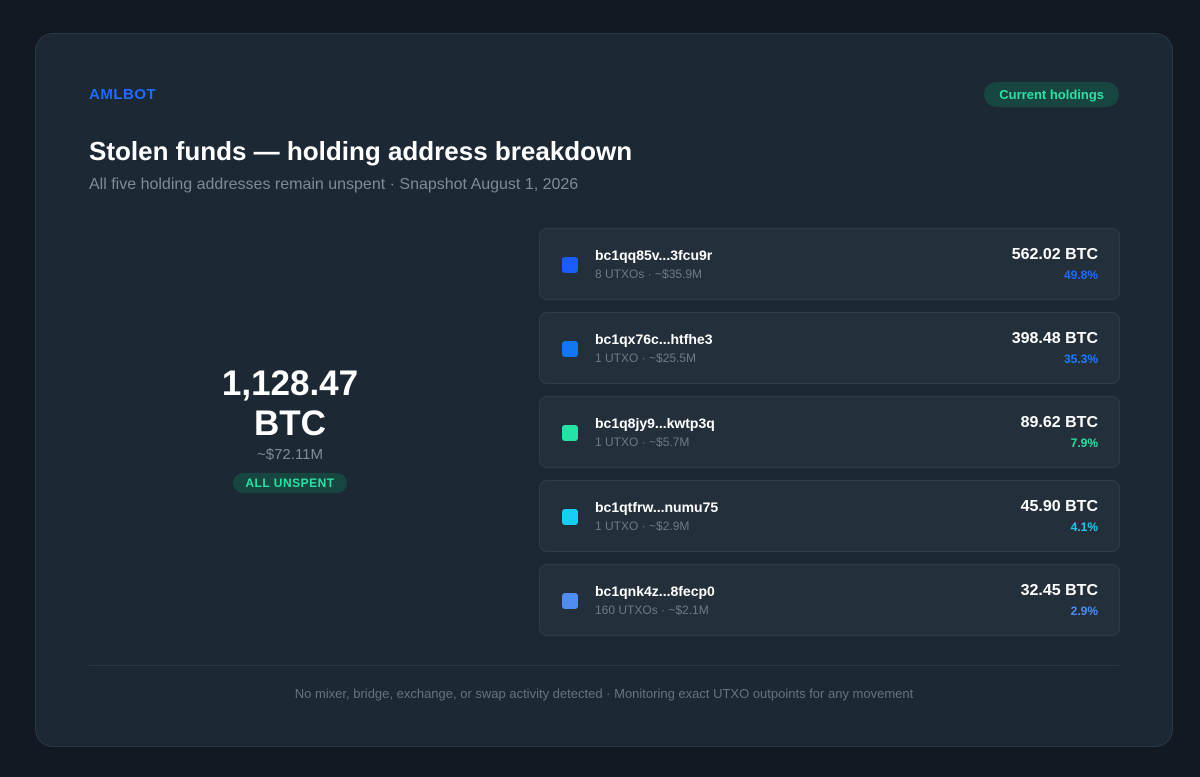 The height and width of the screenshot is (777, 1200). Describe the element at coordinates (1080, 275) in the screenshot. I see `address-pct: 49.8%` at that location.